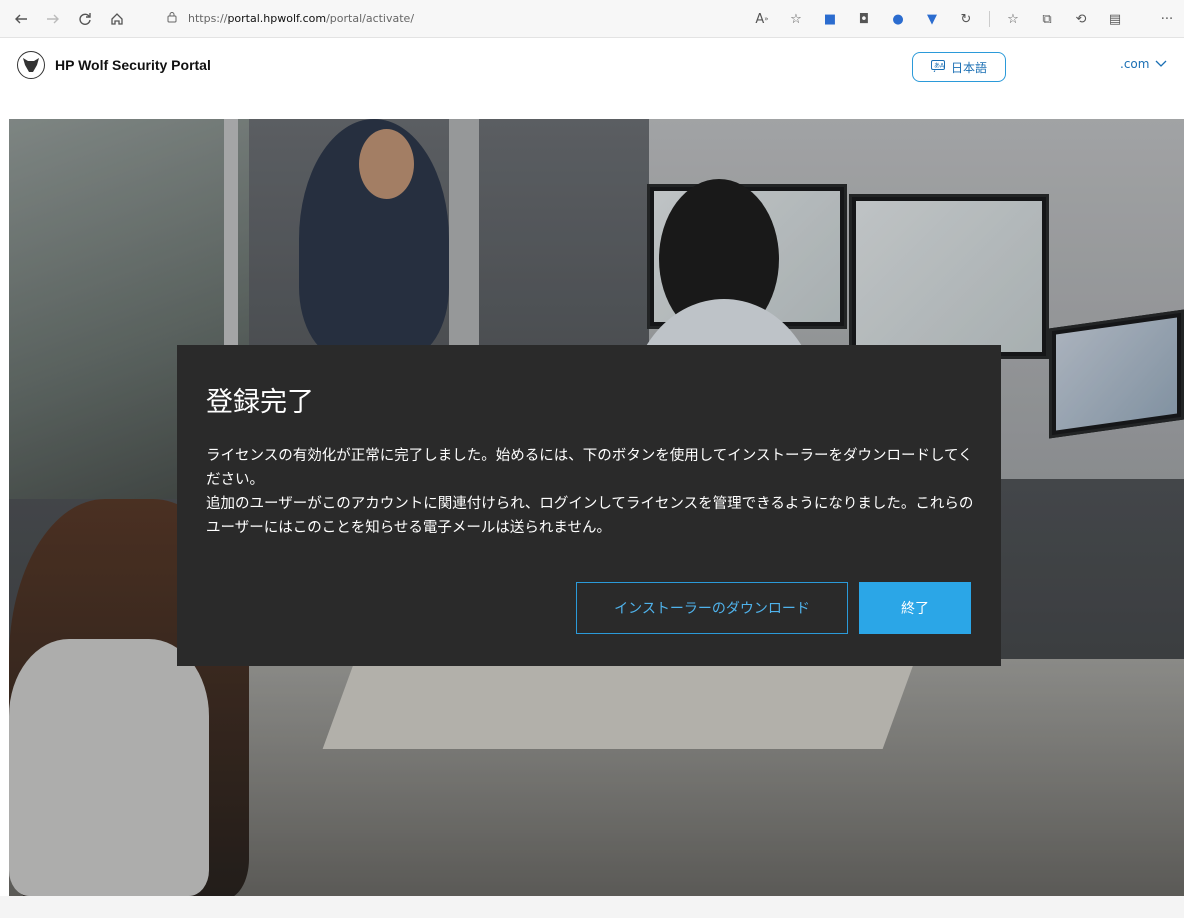 This screenshot has width=1184, height=918. What do you see at coordinates (1115, 19) in the screenshot?
I see `downloads-icon: ▤` at bounding box center [1115, 19].